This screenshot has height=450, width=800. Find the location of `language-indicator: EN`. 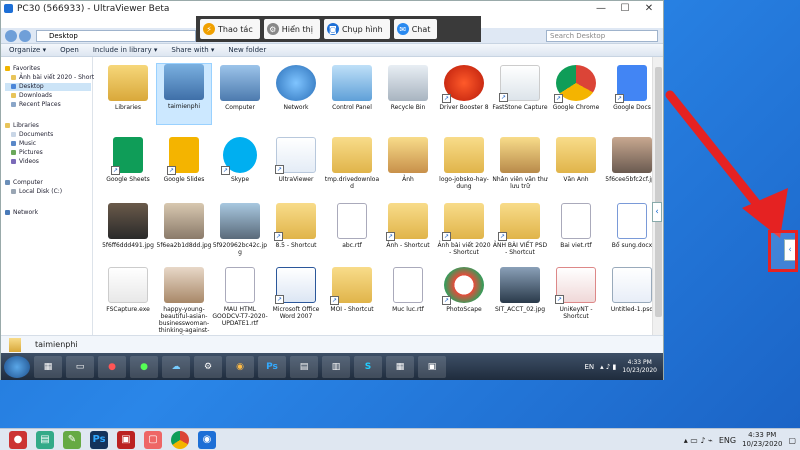

language-indicator: EN is located at coordinates (589, 367).